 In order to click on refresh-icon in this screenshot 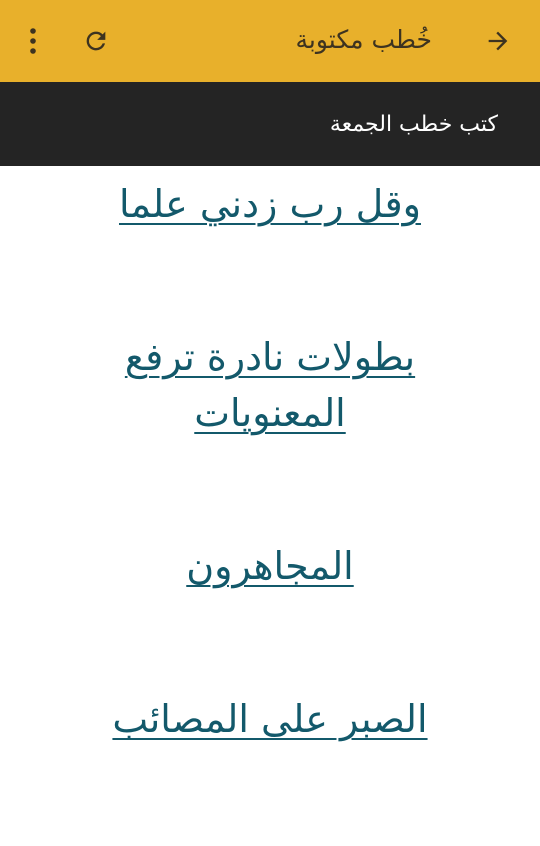, I will do `click(96, 41)`.